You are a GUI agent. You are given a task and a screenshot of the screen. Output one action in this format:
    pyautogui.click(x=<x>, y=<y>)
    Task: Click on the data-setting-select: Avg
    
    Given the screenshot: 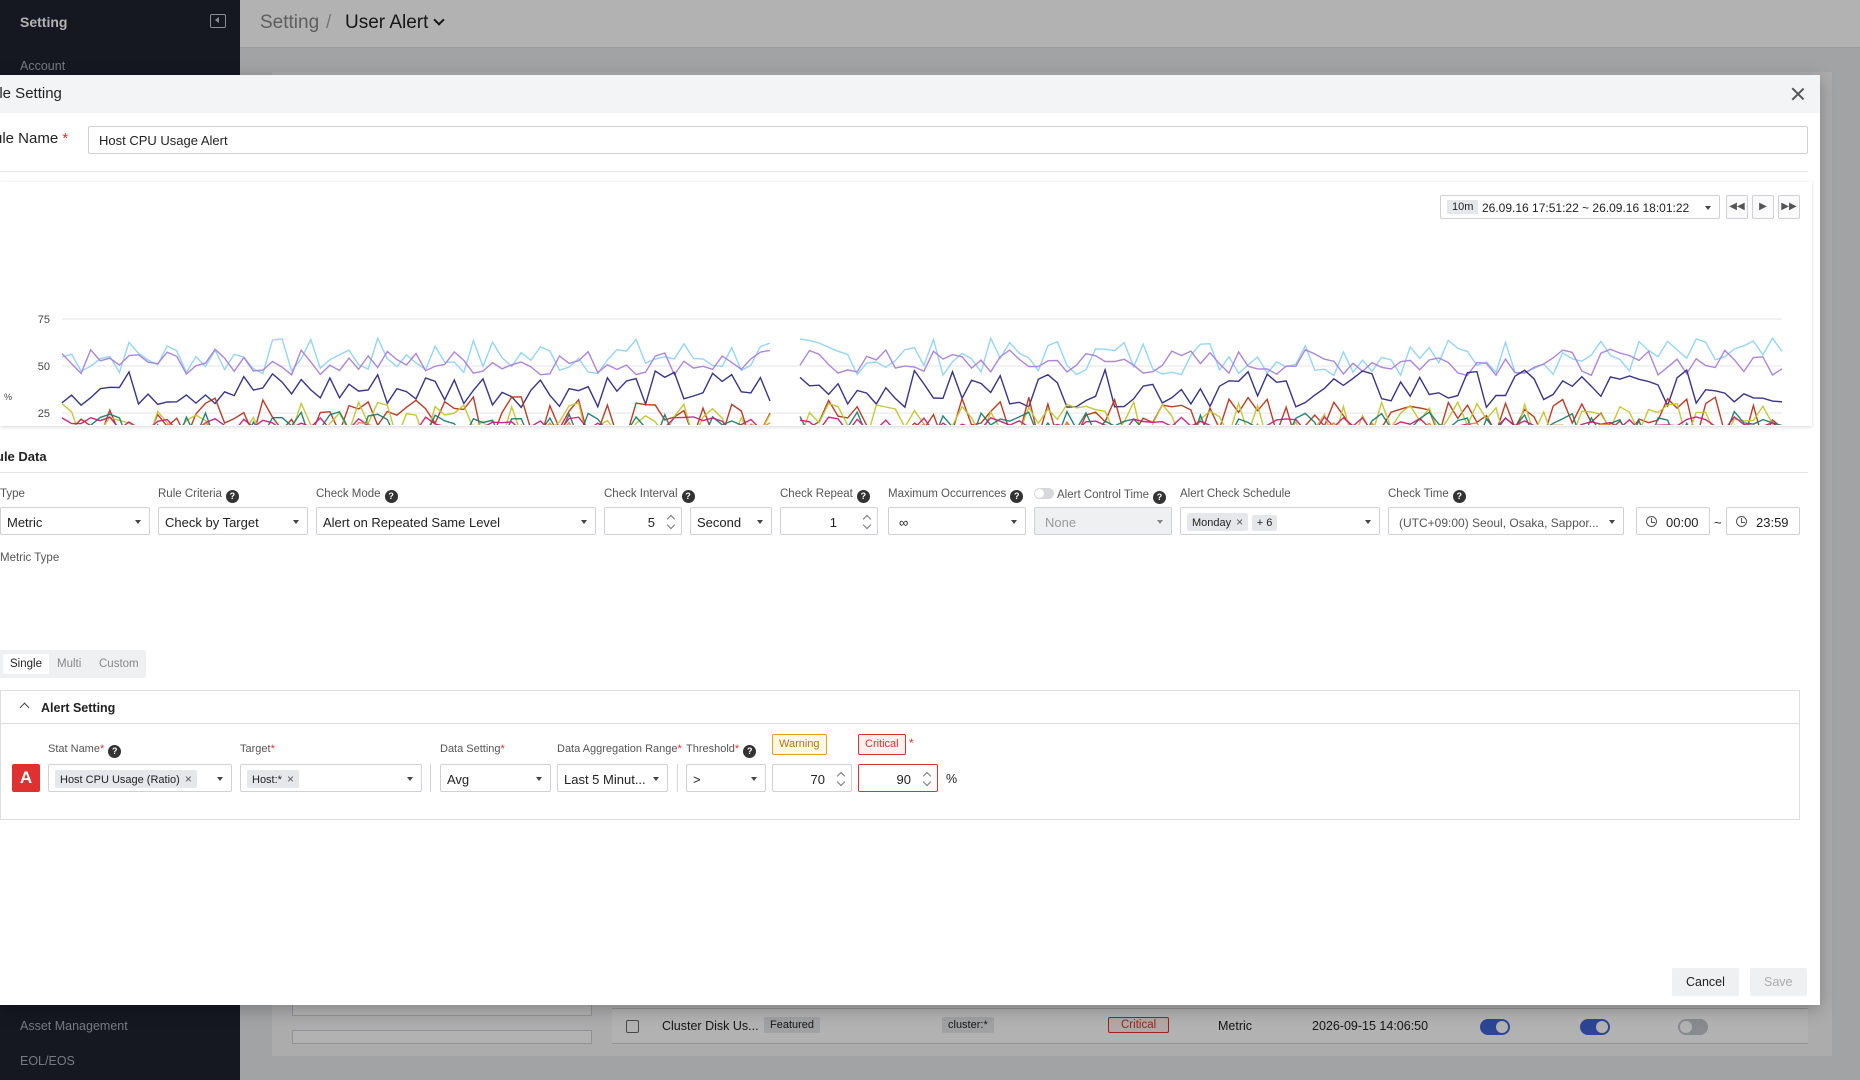 What is the action you would take?
    pyautogui.click(x=495, y=778)
    